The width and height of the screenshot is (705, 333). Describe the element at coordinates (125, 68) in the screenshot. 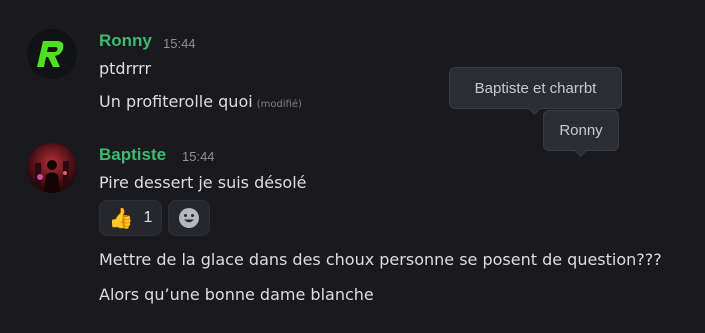

I see `message-text: ptdrrrr` at that location.